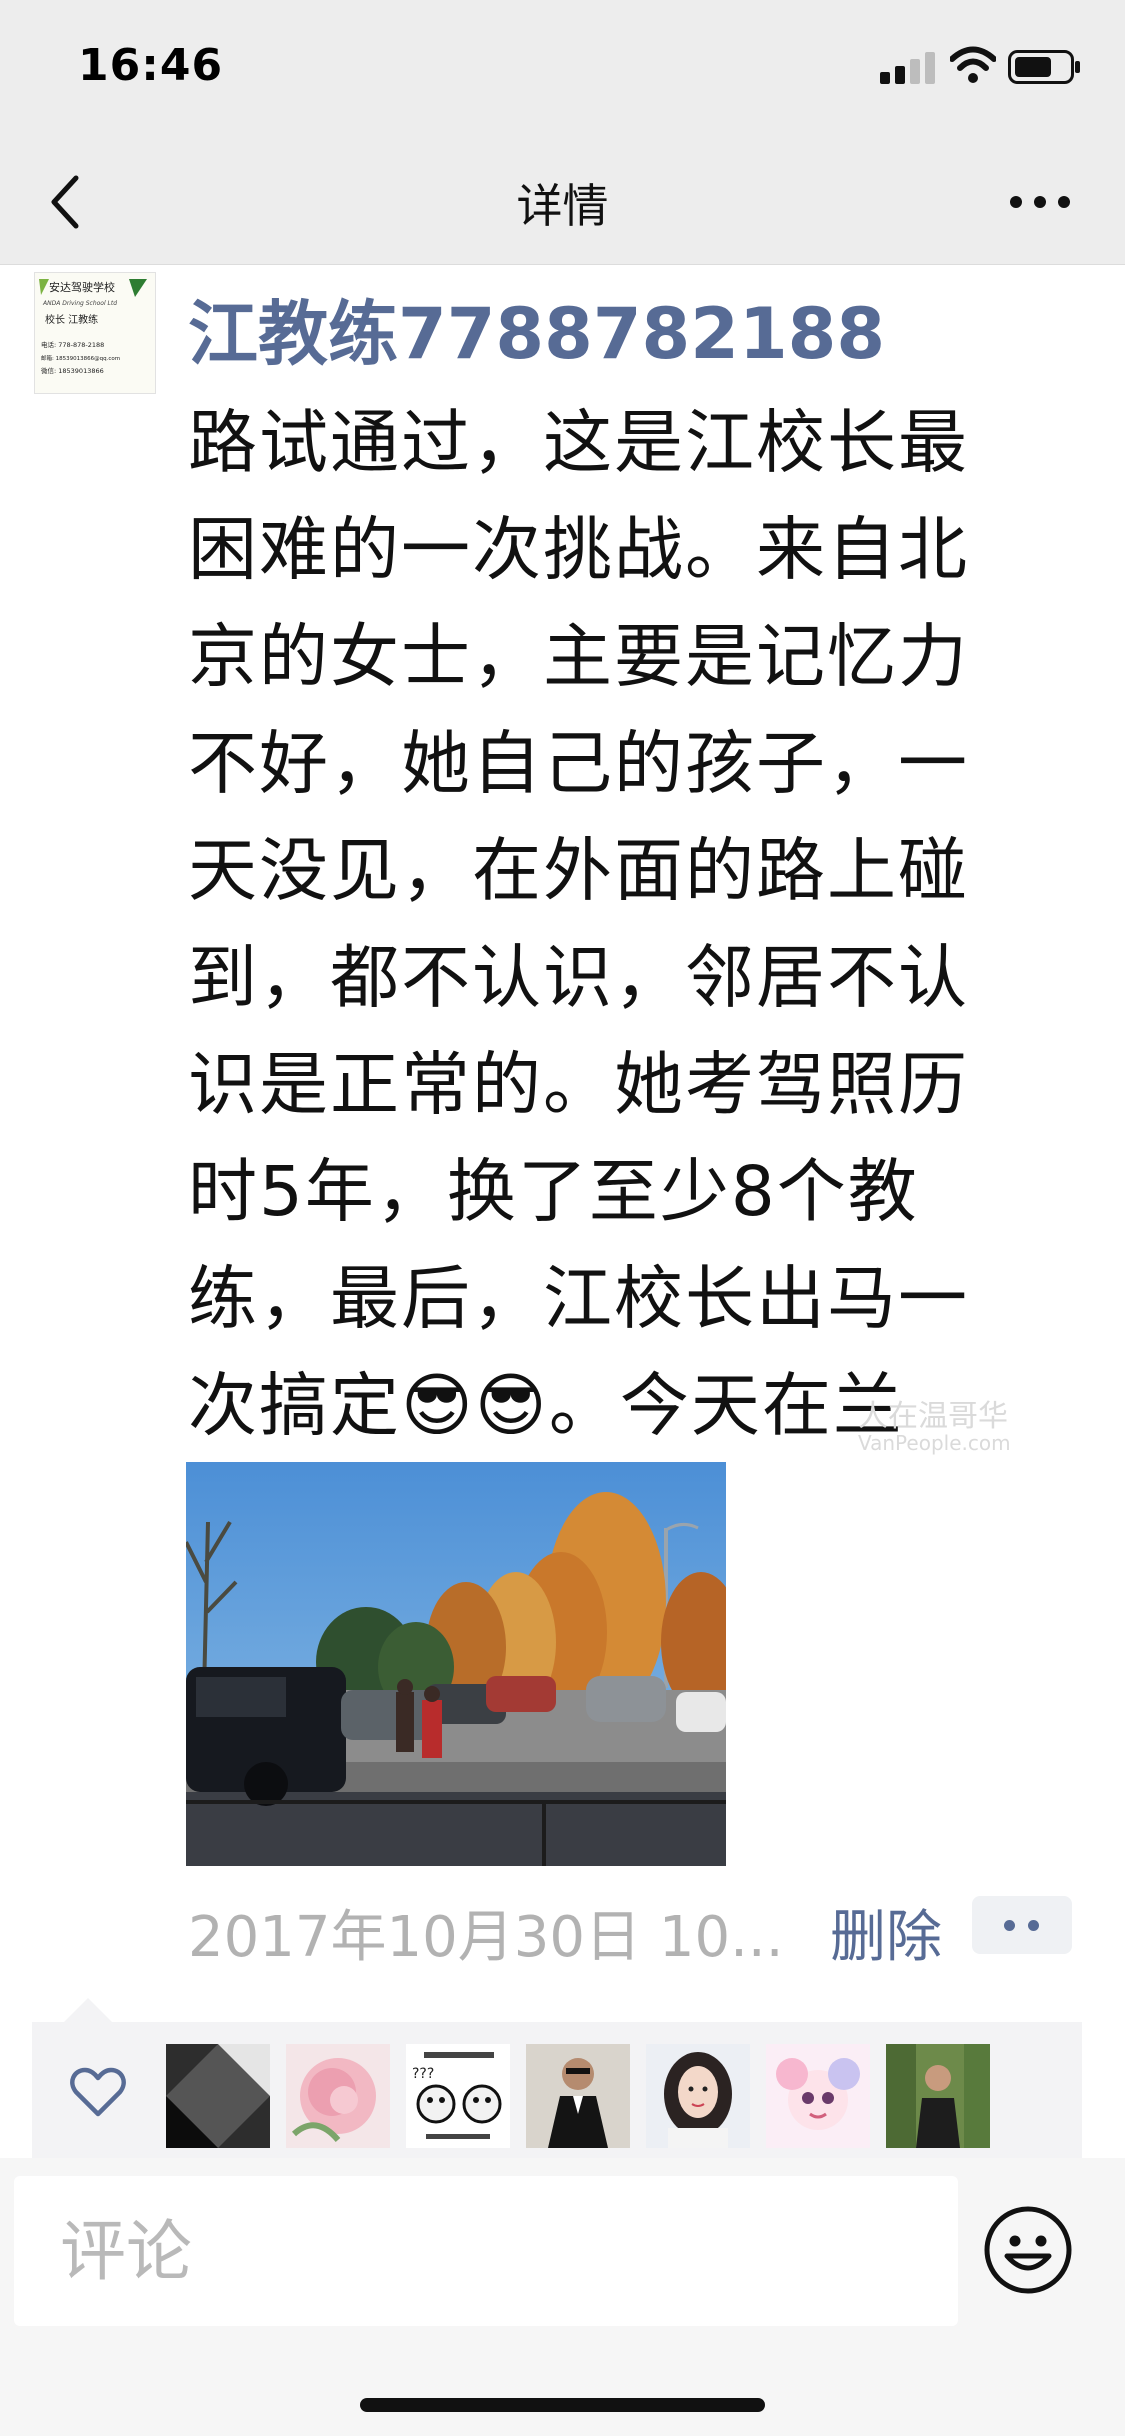 This screenshot has width=1125, height=2436. I want to click on avatar-school-en: ANDA Driving School Ltd, so click(79, 303).